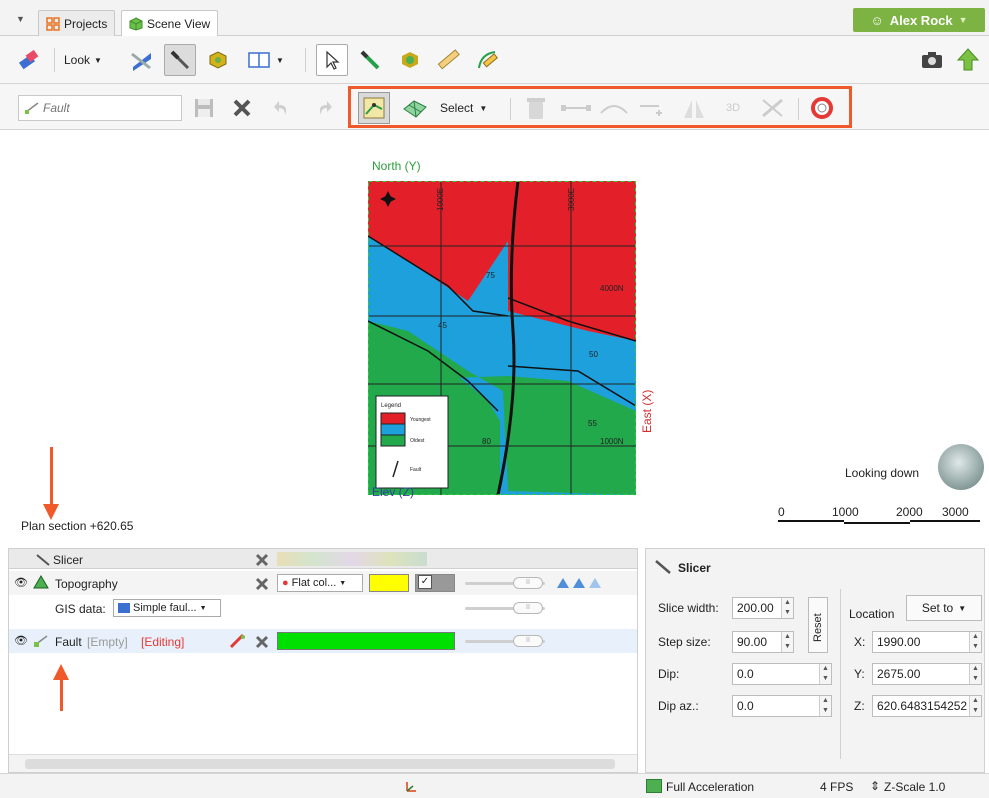 This screenshot has height=798, width=989. Describe the element at coordinates (32, 108) in the screenshot. I see `fault-object-icon` at that location.